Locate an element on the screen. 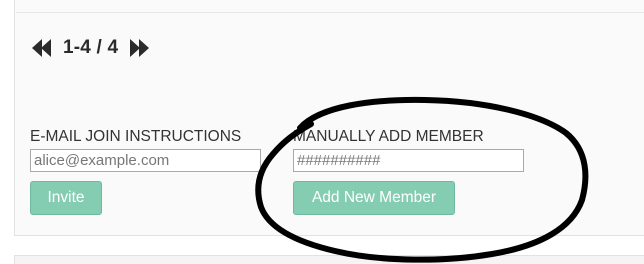 The width and height of the screenshot is (644, 264). email-join-section: E-MAIL JOIN INSTRUCTIONS Invite is located at coordinates (145, 171).